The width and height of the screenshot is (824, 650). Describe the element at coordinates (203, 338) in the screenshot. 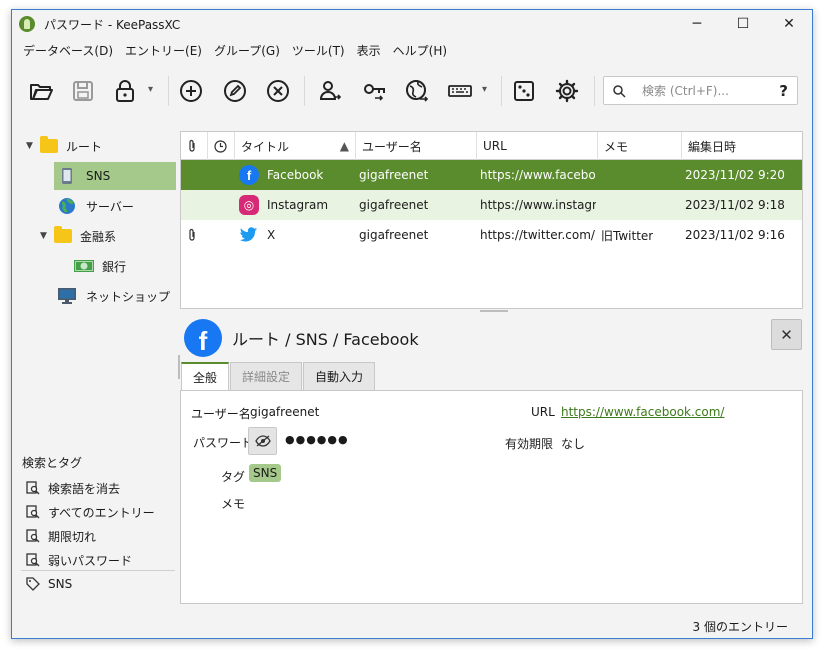

I see `facebook-icon: f` at that location.